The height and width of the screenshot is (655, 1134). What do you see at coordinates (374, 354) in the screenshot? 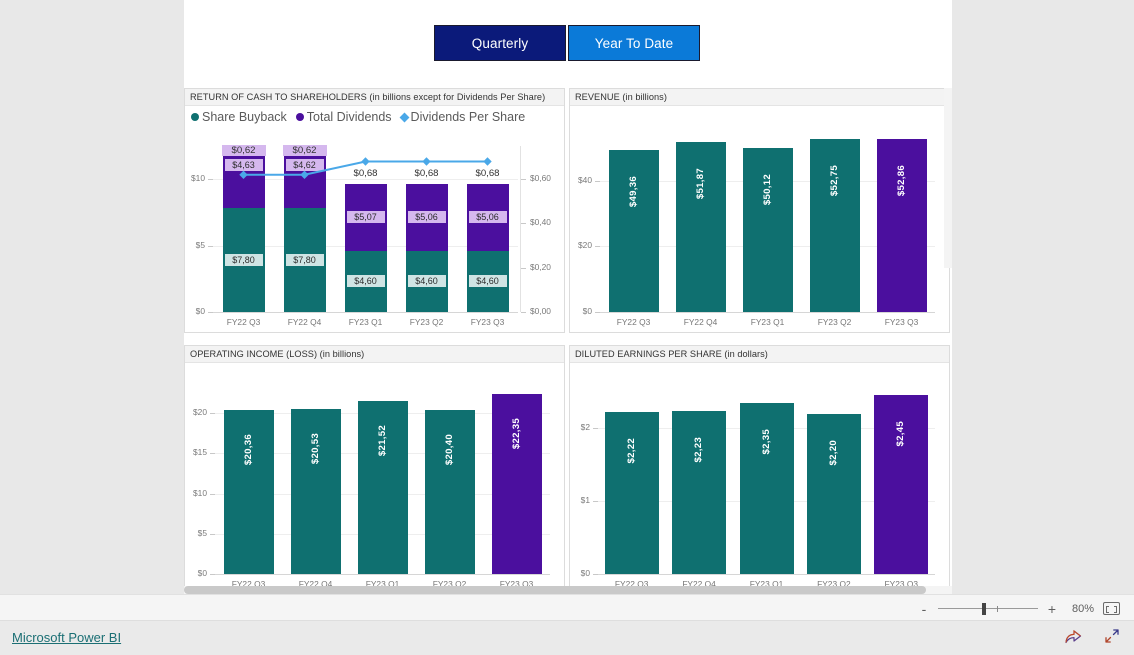
I see `chart-title-operating-income: OPERATING INCOME (LOSS) (in billions)` at bounding box center [374, 354].